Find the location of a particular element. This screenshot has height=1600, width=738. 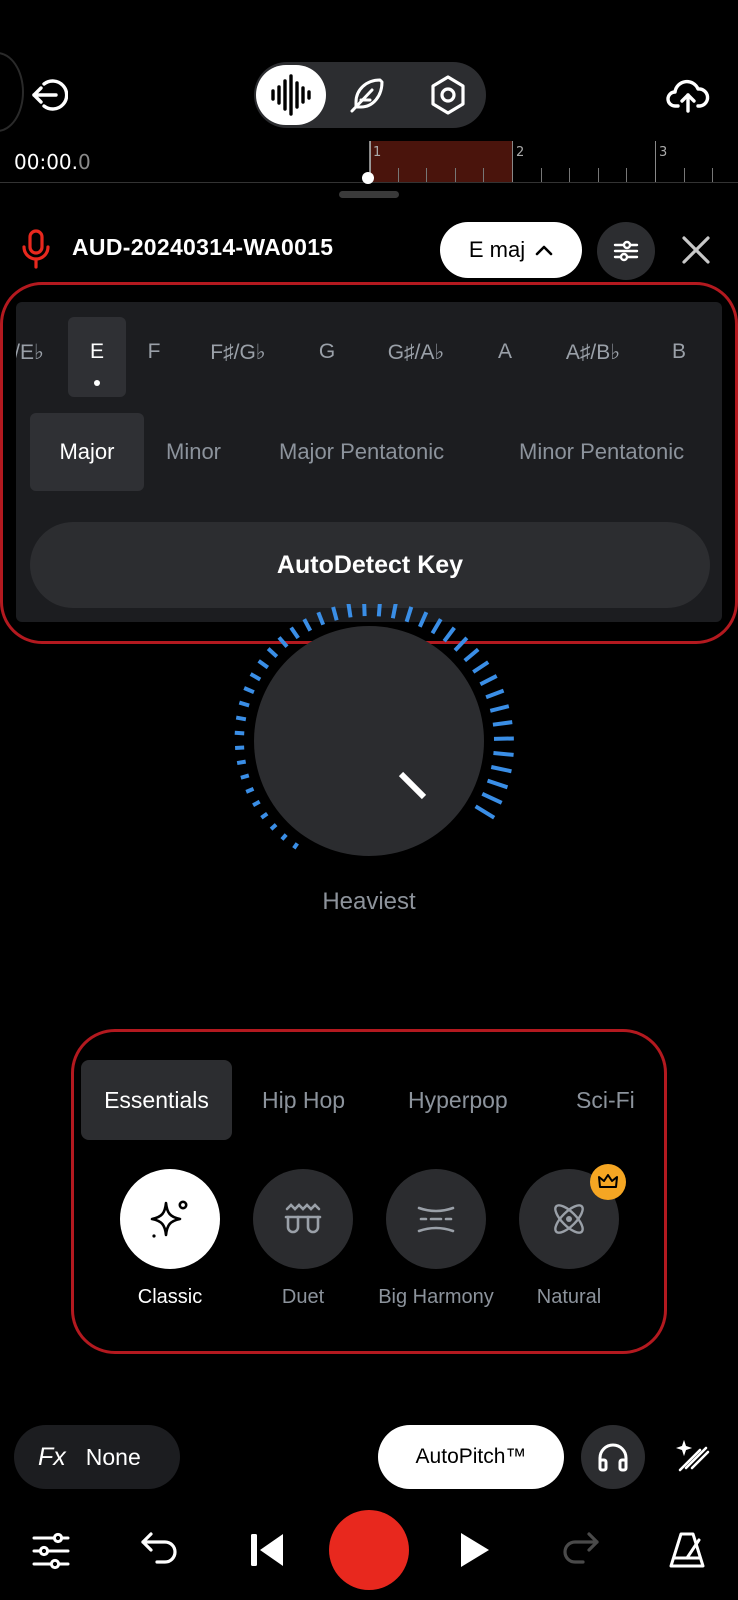

preset-label: Big Harmony is located at coordinates (436, 1297).